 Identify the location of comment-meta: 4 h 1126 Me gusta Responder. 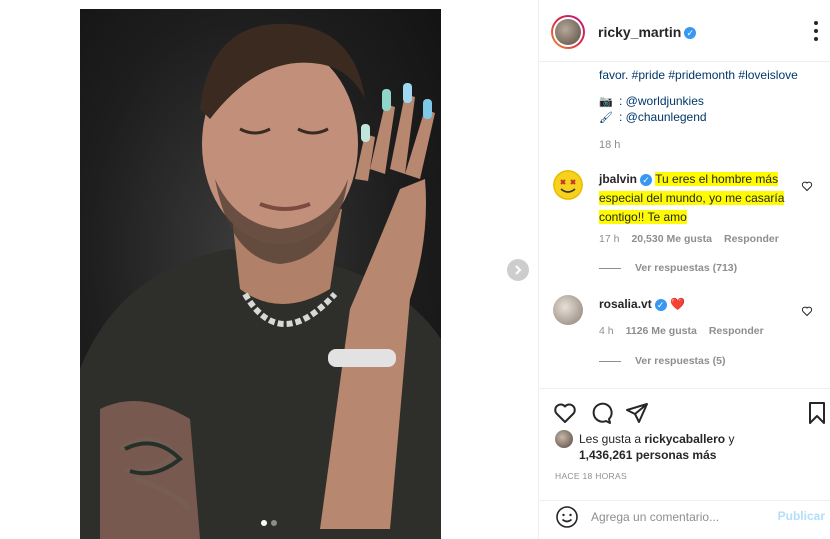
(681, 331).